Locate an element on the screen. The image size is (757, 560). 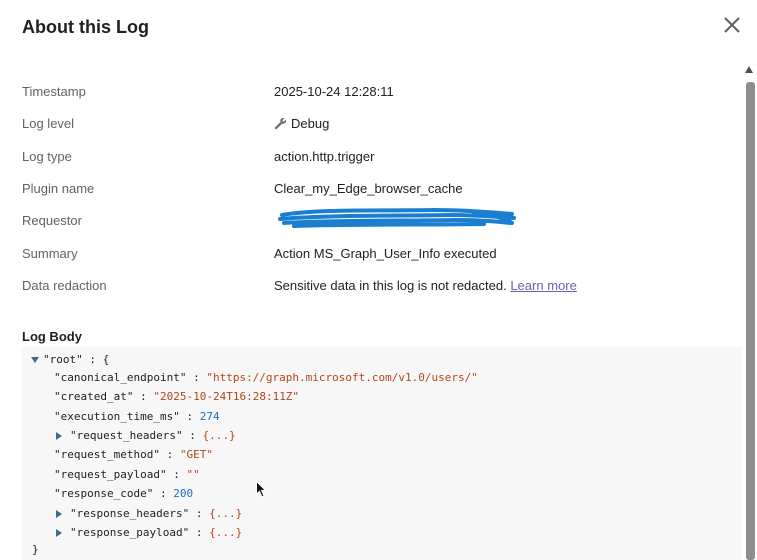
json-key: "canonical_endpoint" is located at coordinates (120, 377).